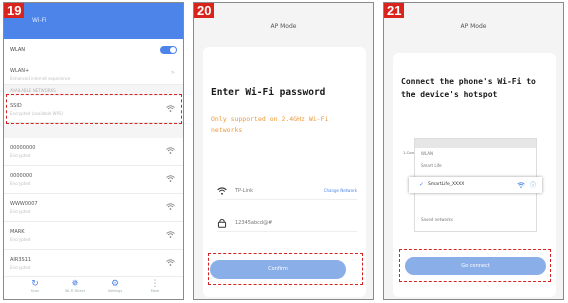 The width and height of the screenshot is (568, 303). I want to click on illustration-header, so click(475, 143).